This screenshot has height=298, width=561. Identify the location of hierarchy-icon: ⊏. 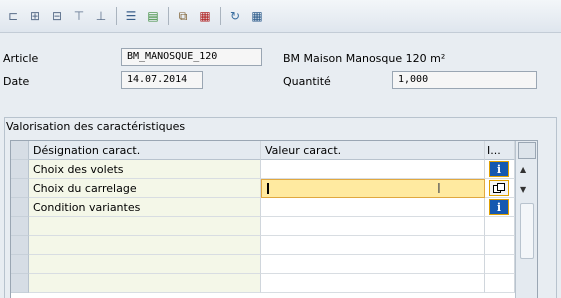
(13, 16).